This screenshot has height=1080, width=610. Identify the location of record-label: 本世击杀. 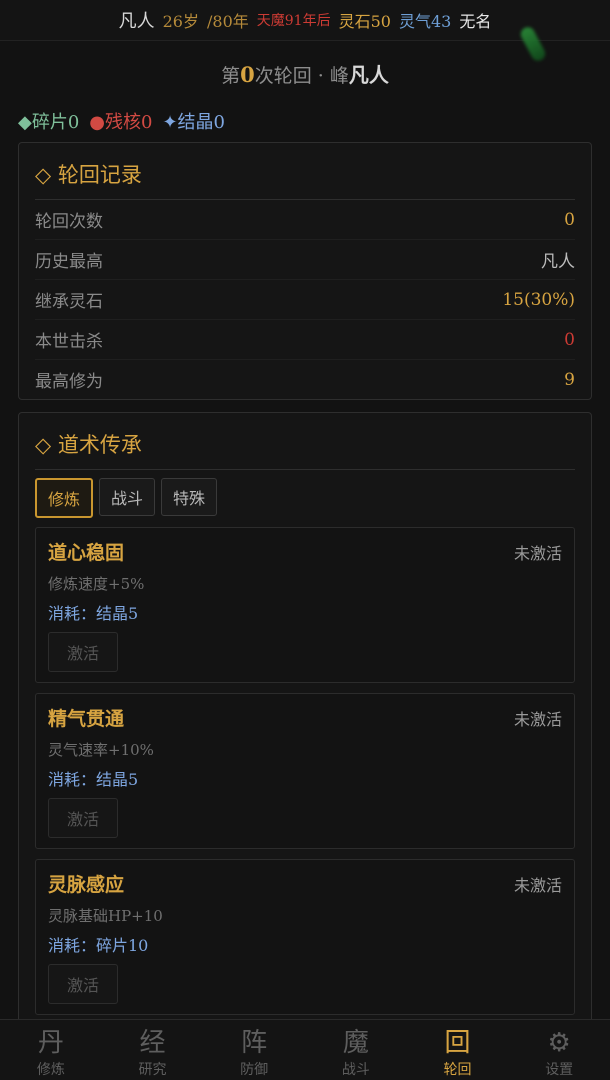
(69, 342).